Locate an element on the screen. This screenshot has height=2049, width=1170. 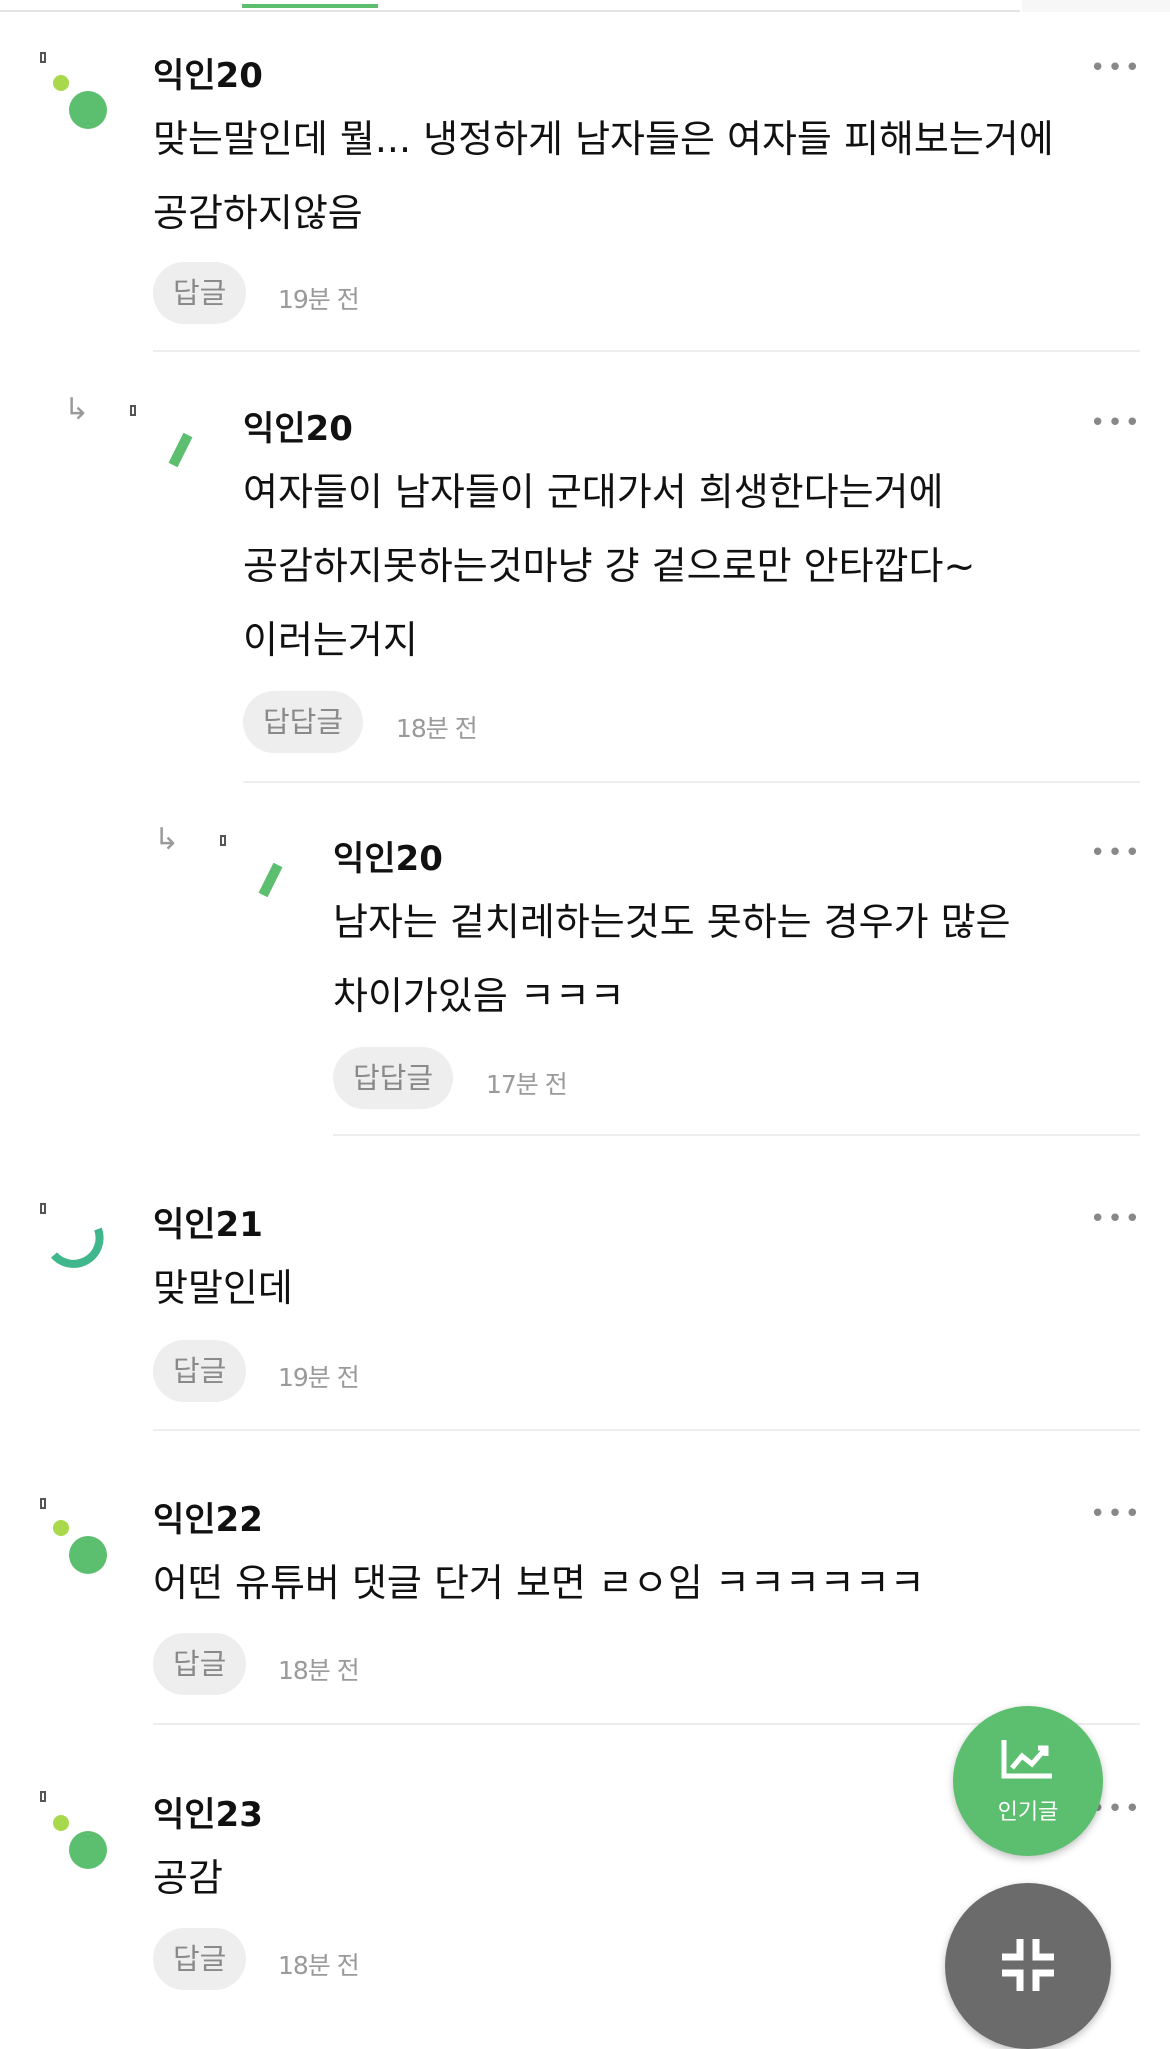
comment-text: 맞는말인데 뭘... 냉정하게 남자들은 여자들 피해보는거에 공감하지않음 is located at coordinates (603, 176).